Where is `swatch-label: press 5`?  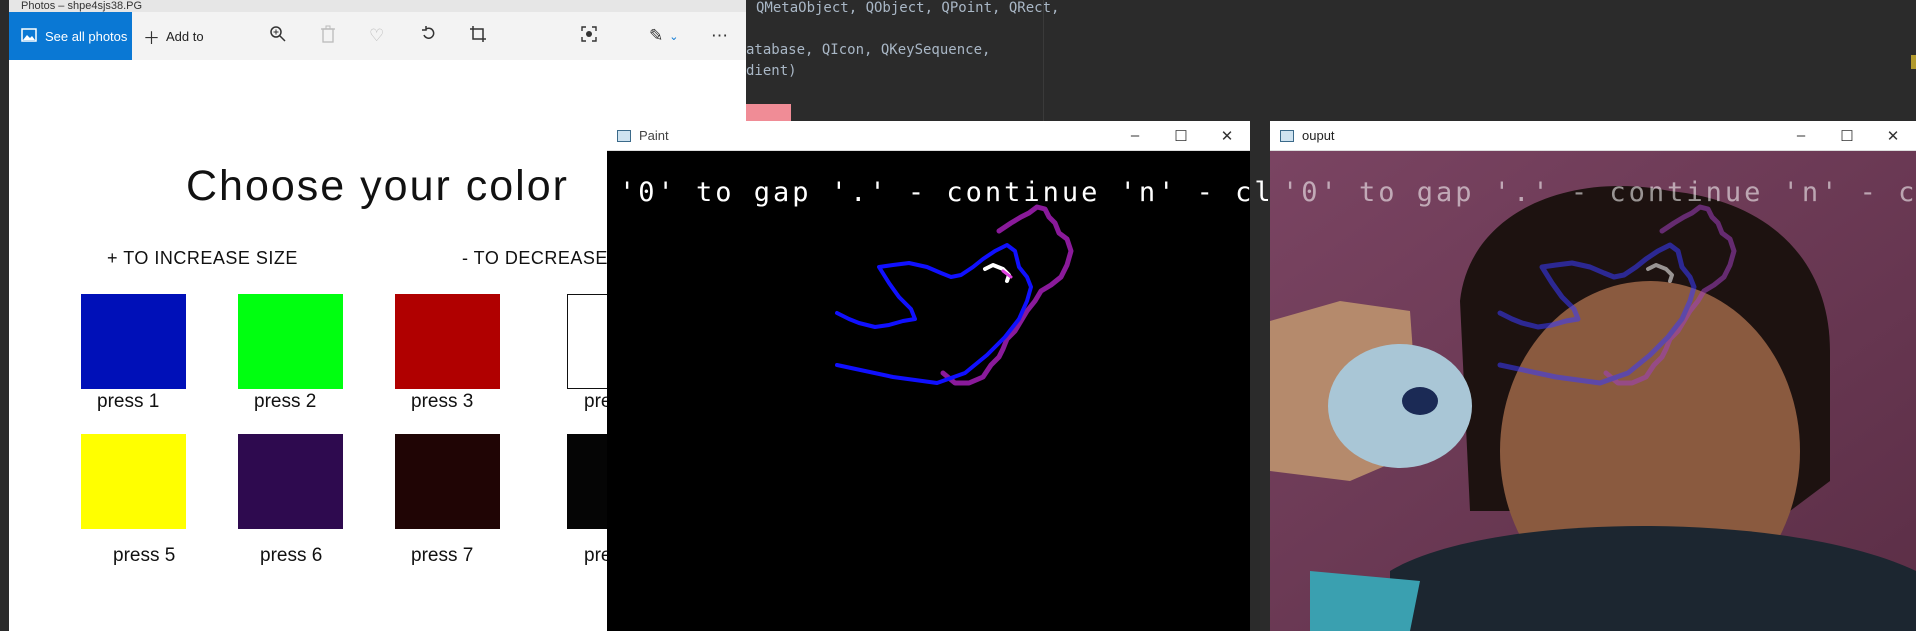
swatch-label: press 5 is located at coordinates (144, 555).